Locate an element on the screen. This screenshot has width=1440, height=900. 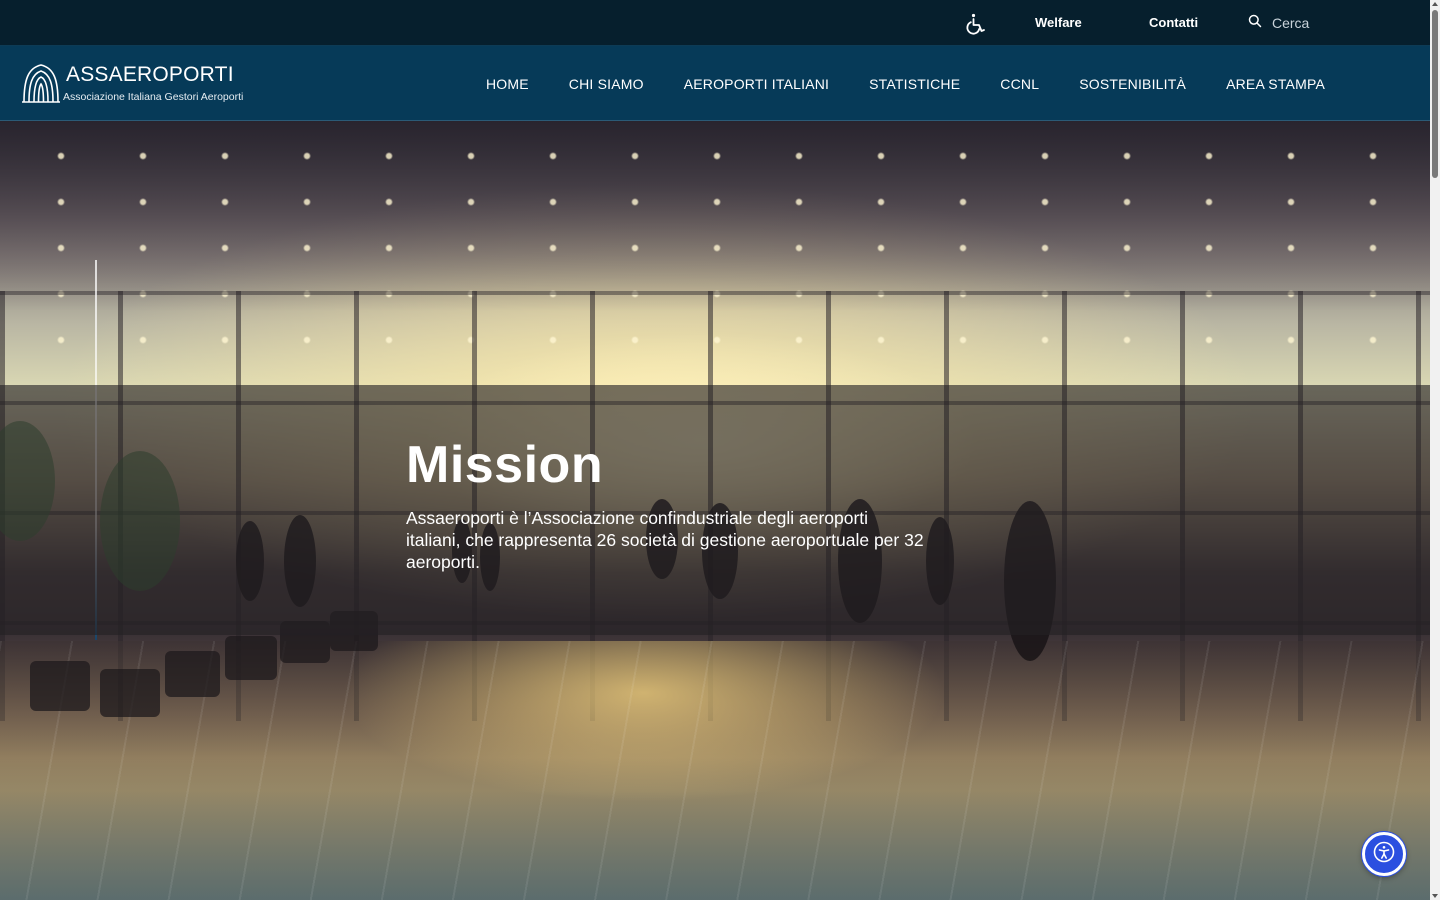
logo-name: ASSAEROPORTI is located at coordinates (150, 74).